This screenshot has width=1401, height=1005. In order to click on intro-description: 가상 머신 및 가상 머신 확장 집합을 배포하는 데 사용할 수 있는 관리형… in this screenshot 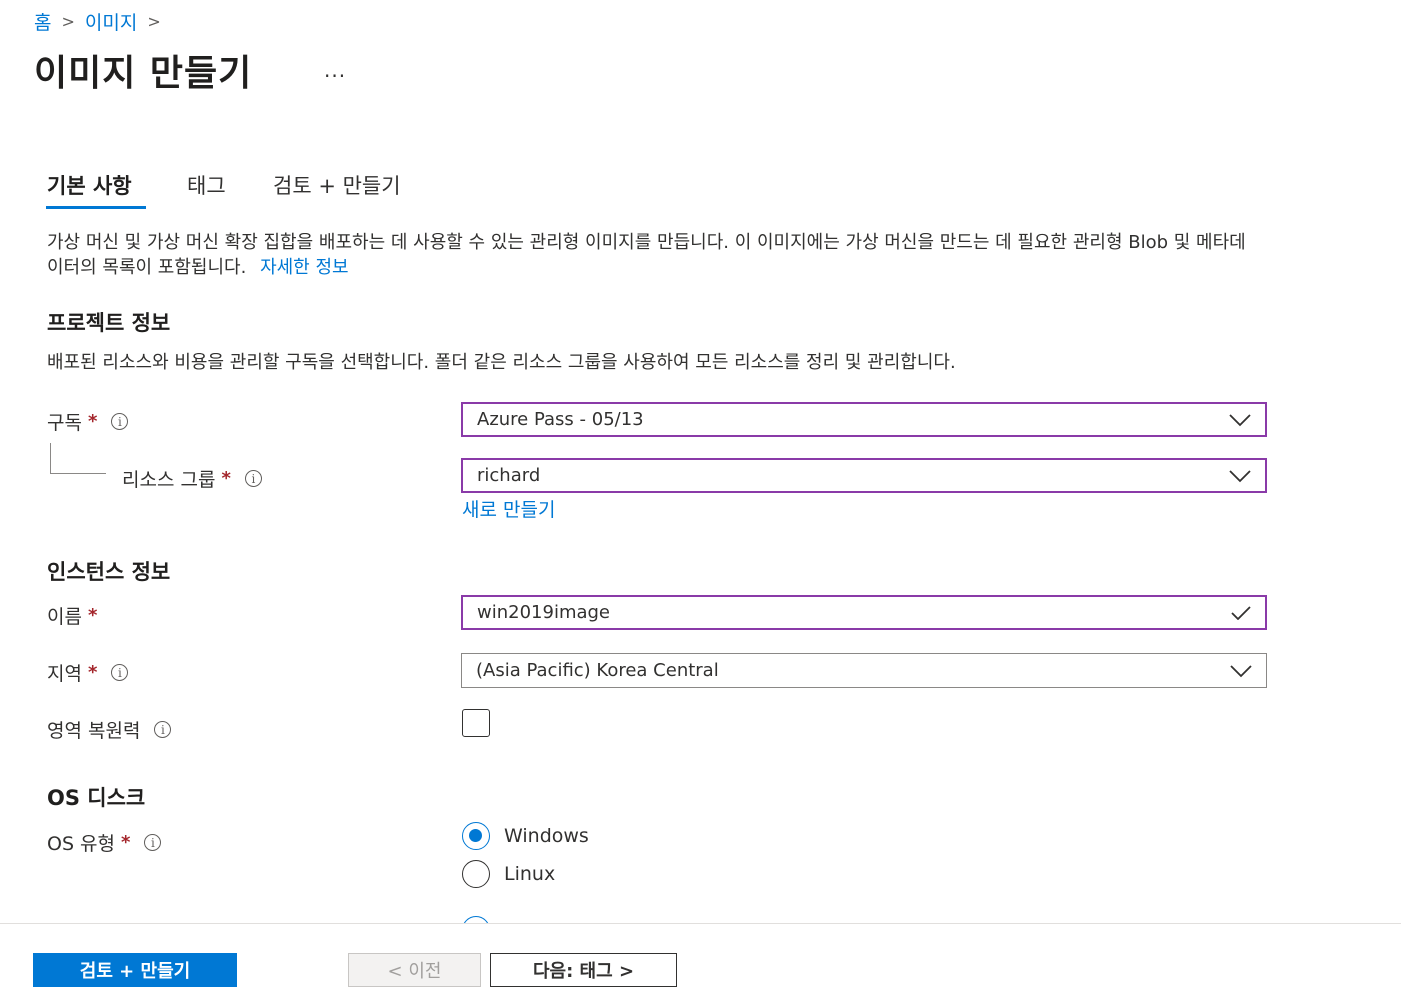, I will do `click(647, 255)`.